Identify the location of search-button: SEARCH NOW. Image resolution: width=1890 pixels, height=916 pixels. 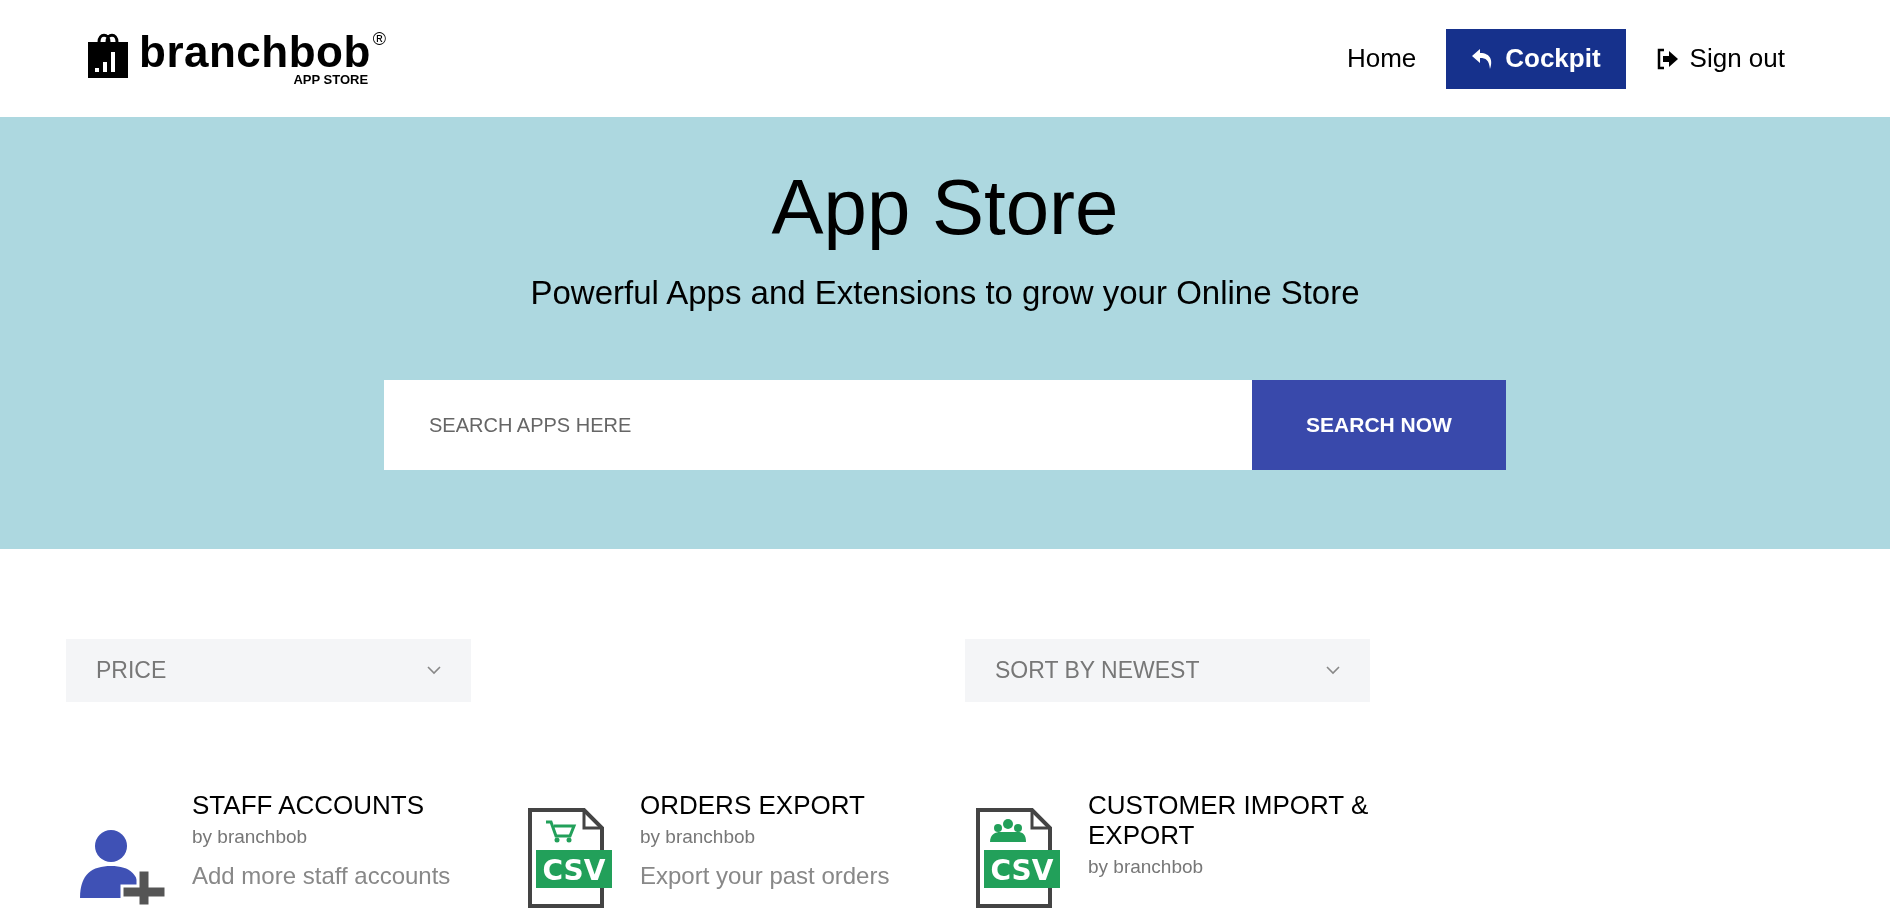
(1379, 425).